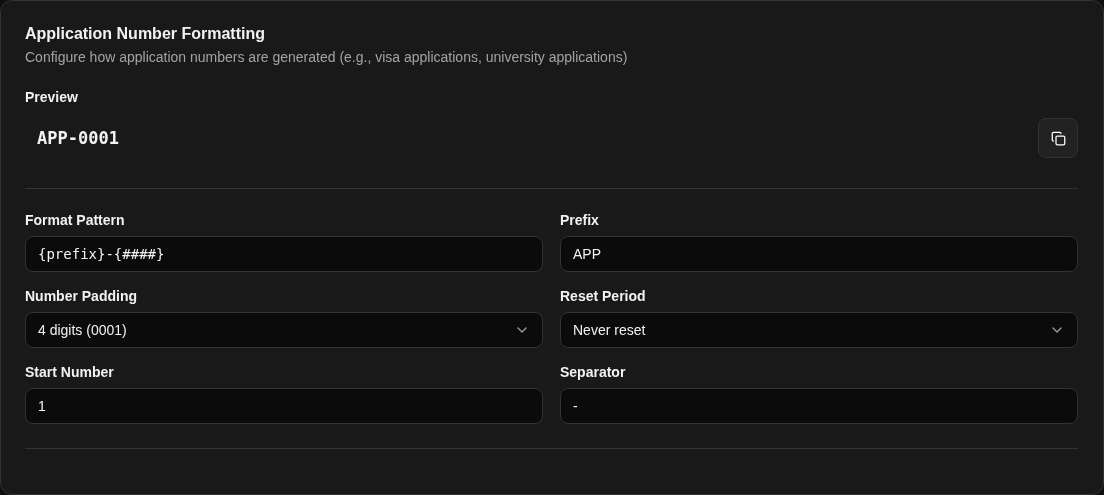 The width and height of the screenshot is (1104, 495). I want to click on select-field: 4 digits (0001), so click(284, 330).